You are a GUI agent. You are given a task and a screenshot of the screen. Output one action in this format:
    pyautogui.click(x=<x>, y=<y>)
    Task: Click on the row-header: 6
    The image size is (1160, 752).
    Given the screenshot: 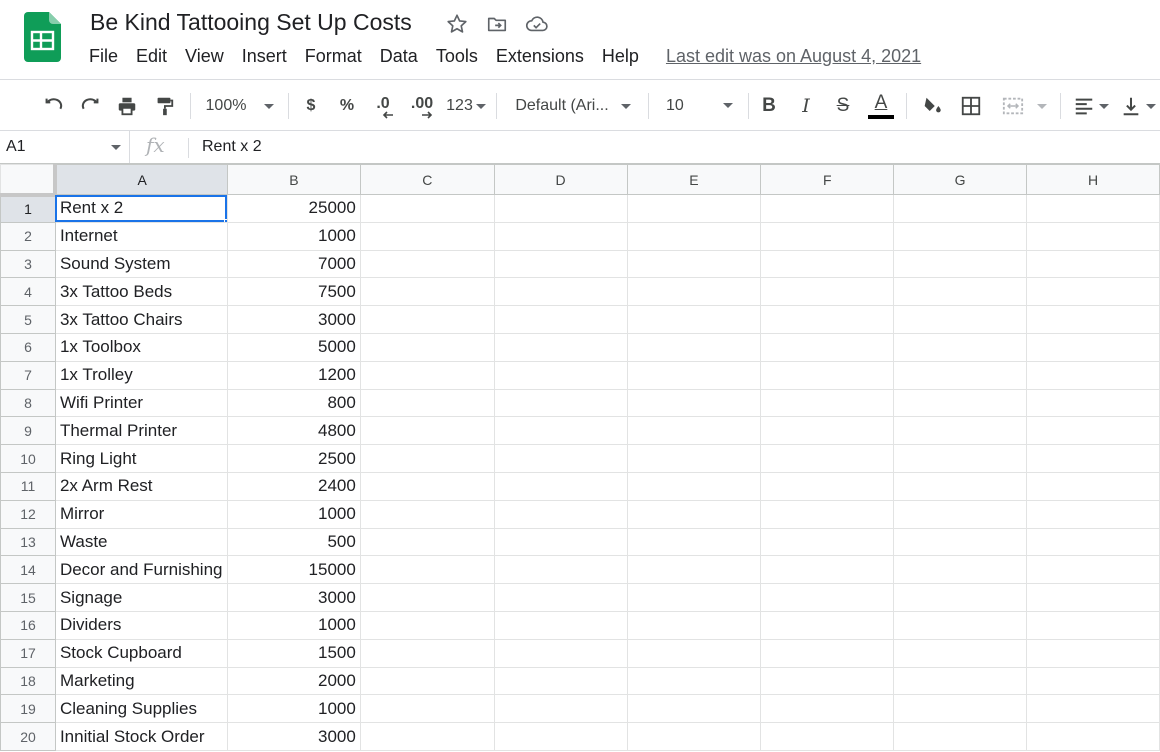 What is the action you would take?
    pyautogui.click(x=28, y=347)
    